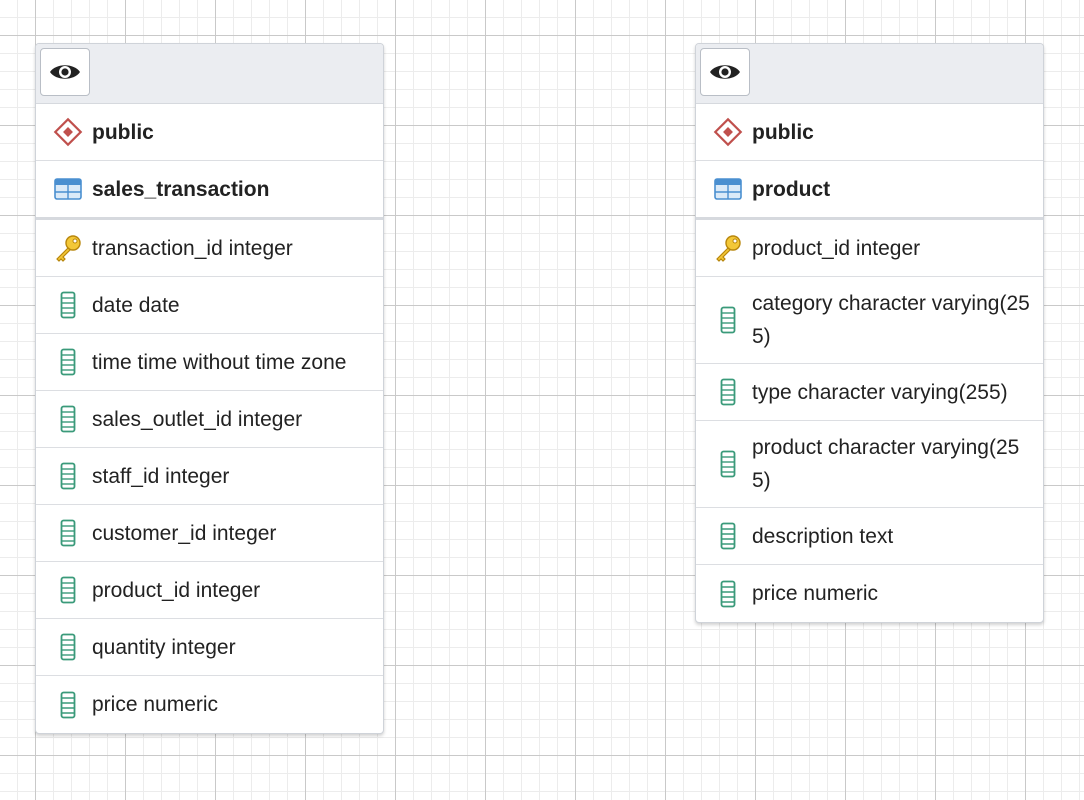 This screenshot has width=1084, height=800. I want to click on column-row: description text, so click(869, 536).